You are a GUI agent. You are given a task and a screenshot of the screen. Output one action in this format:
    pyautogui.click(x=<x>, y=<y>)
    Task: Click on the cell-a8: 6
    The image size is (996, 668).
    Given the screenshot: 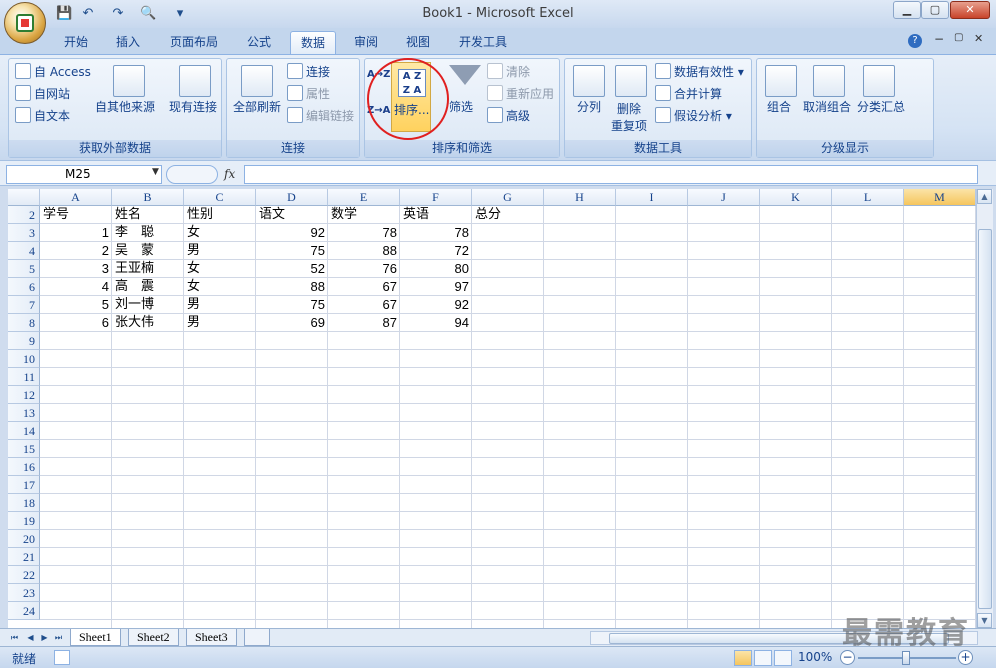 What is the action you would take?
    pyautogui.click(x=76, y=323)
    